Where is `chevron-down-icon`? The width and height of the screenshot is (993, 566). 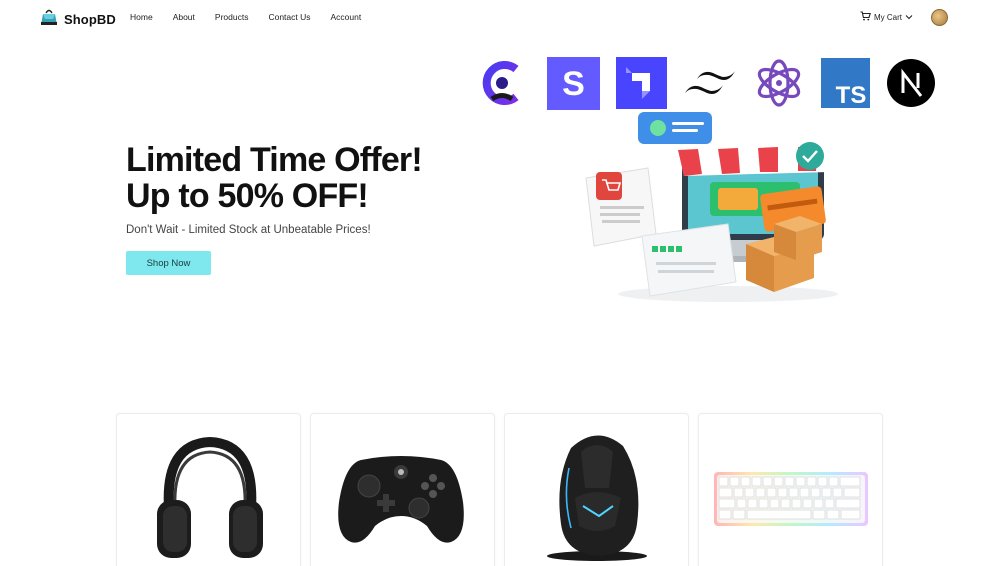 chevron-down-icon is located at coordinates (909, 17).